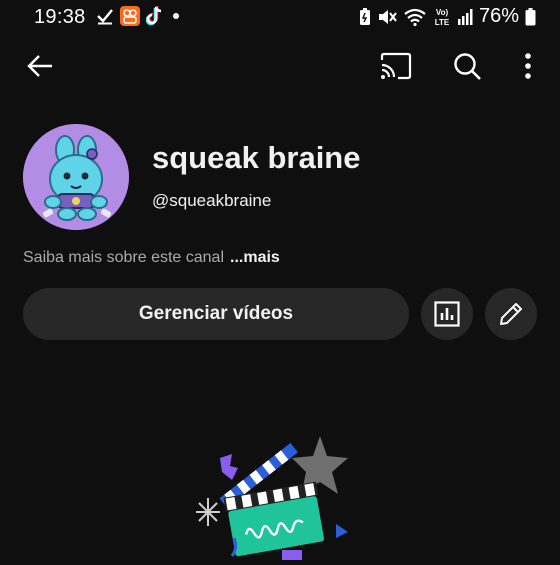  I want to click on volte-icon: Vo) LTE, so click(442, 17).